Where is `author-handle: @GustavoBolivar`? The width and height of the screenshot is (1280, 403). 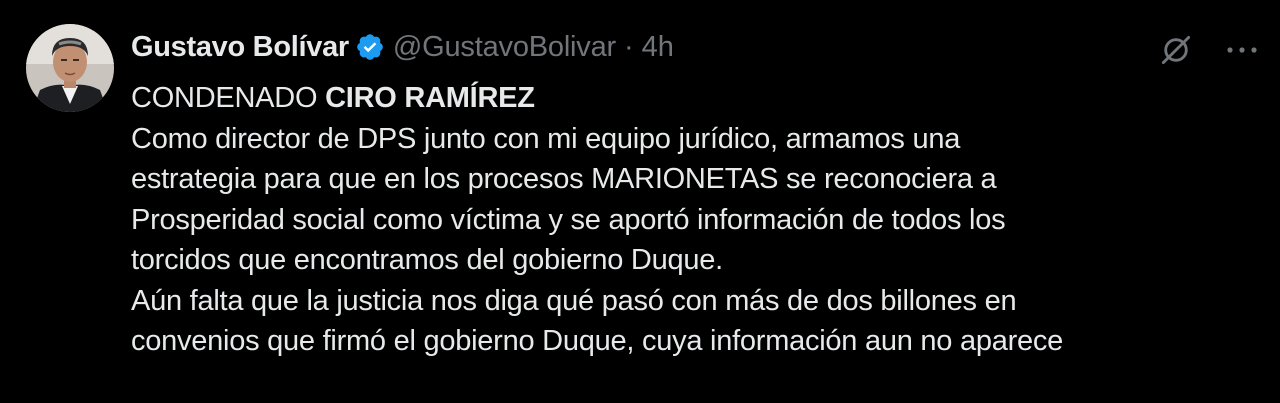
author-handle: @GustavoBolivar is located at coordinates (504, 47).